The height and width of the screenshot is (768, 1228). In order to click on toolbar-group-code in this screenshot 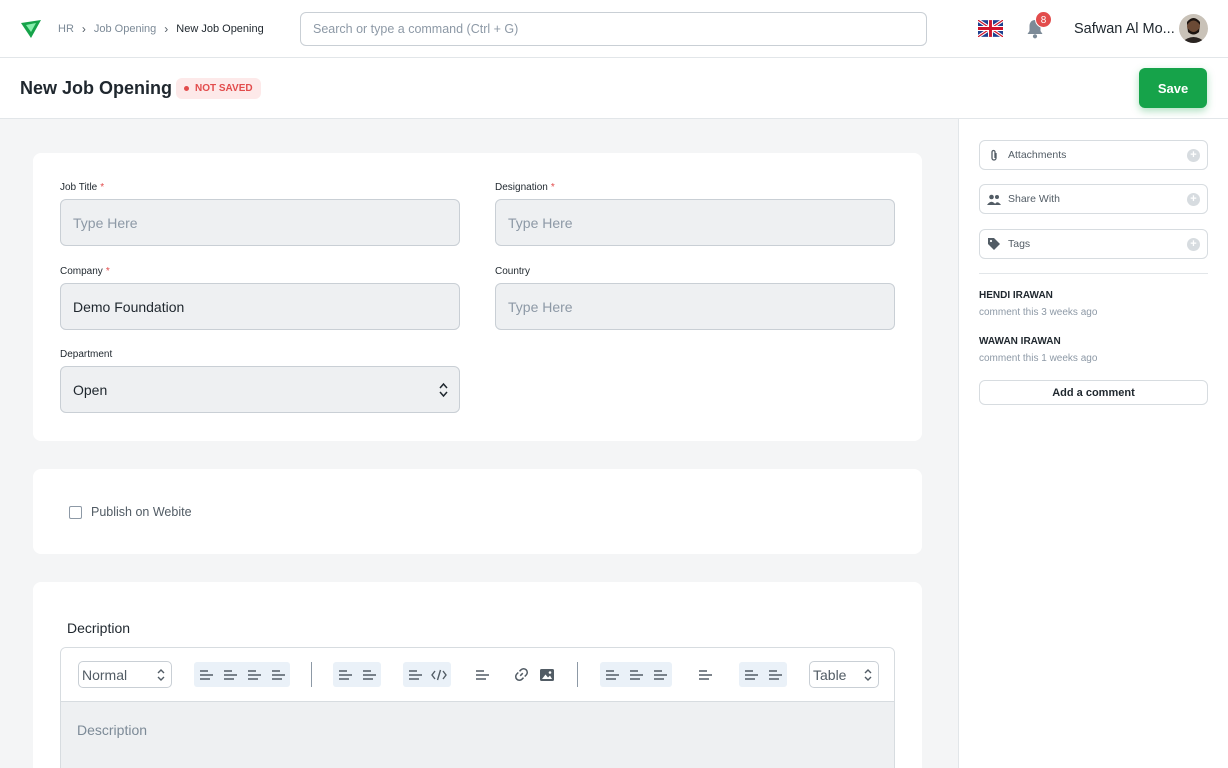, I will do `click(427, 674)`.